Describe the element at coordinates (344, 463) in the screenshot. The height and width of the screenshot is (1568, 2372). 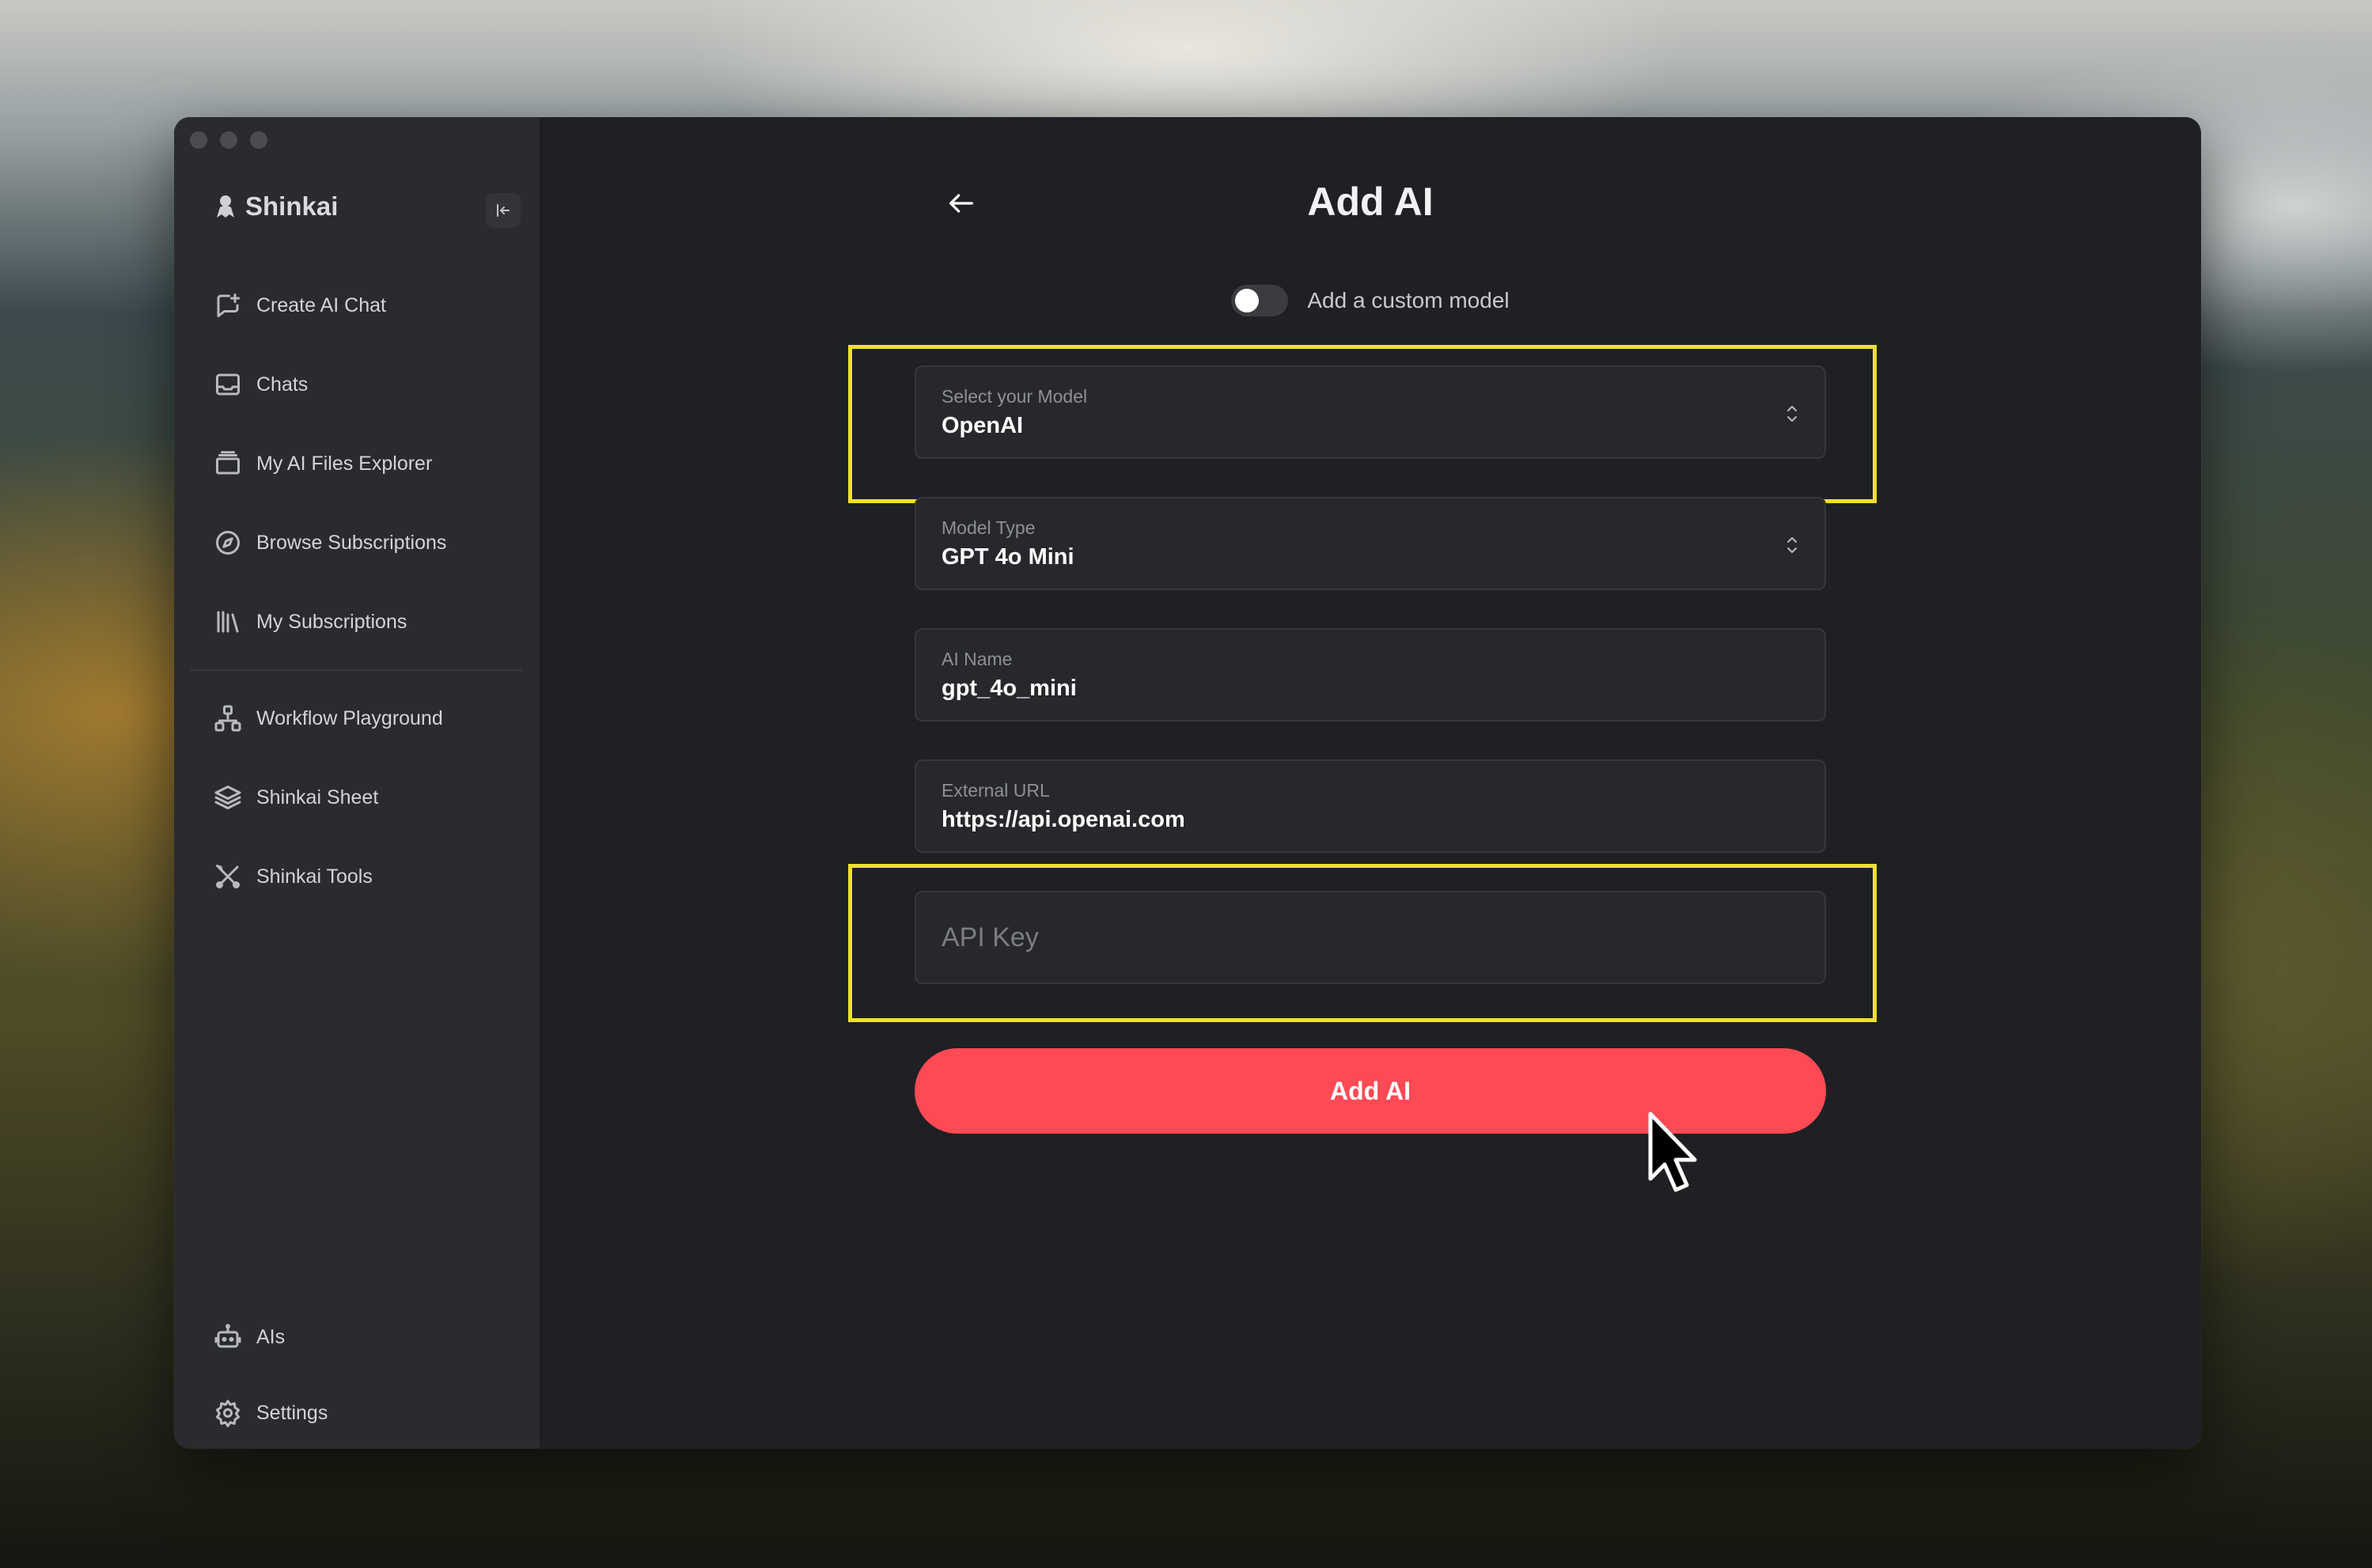
I see `sidebar-item-label: My AI Files Explorer` at that location.